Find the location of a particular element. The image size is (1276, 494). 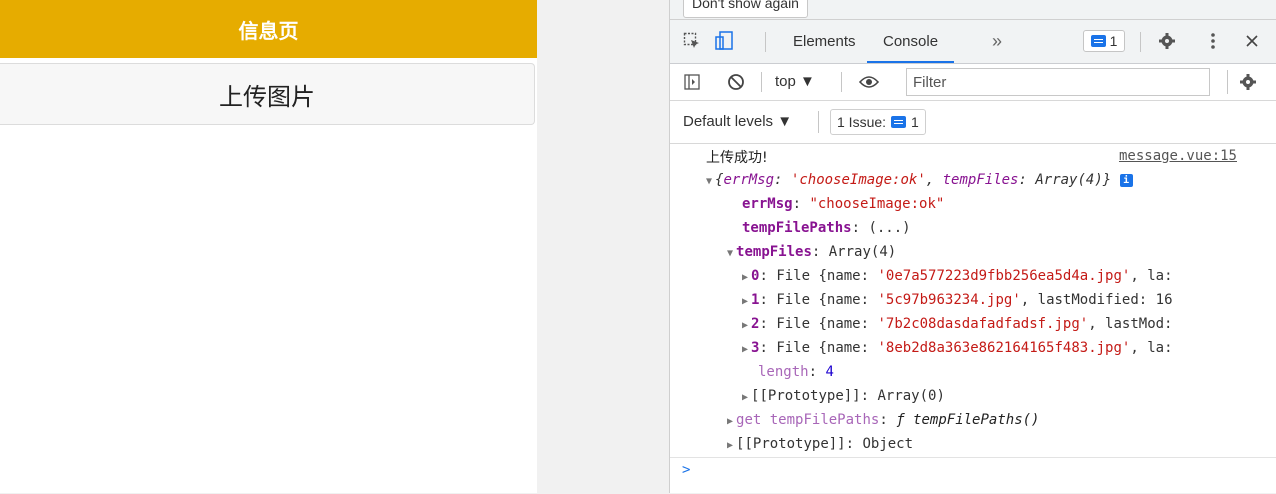

length-row: length: 4 is located at coordinates (796, 372).